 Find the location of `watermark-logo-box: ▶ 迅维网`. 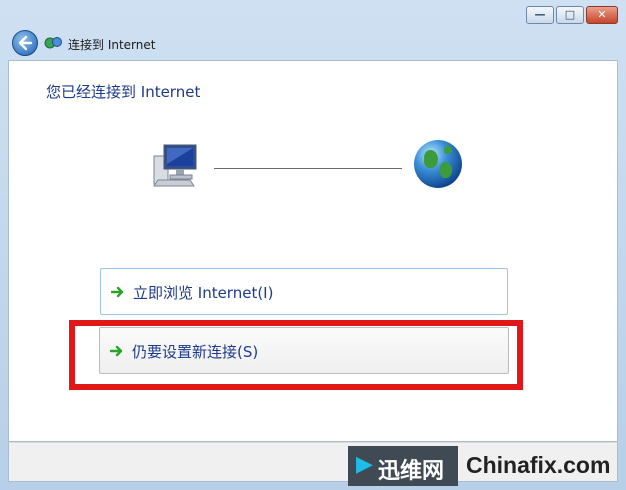

watermark-logo-box: ▶ 迅维网 is located at coordinates (403, 466).